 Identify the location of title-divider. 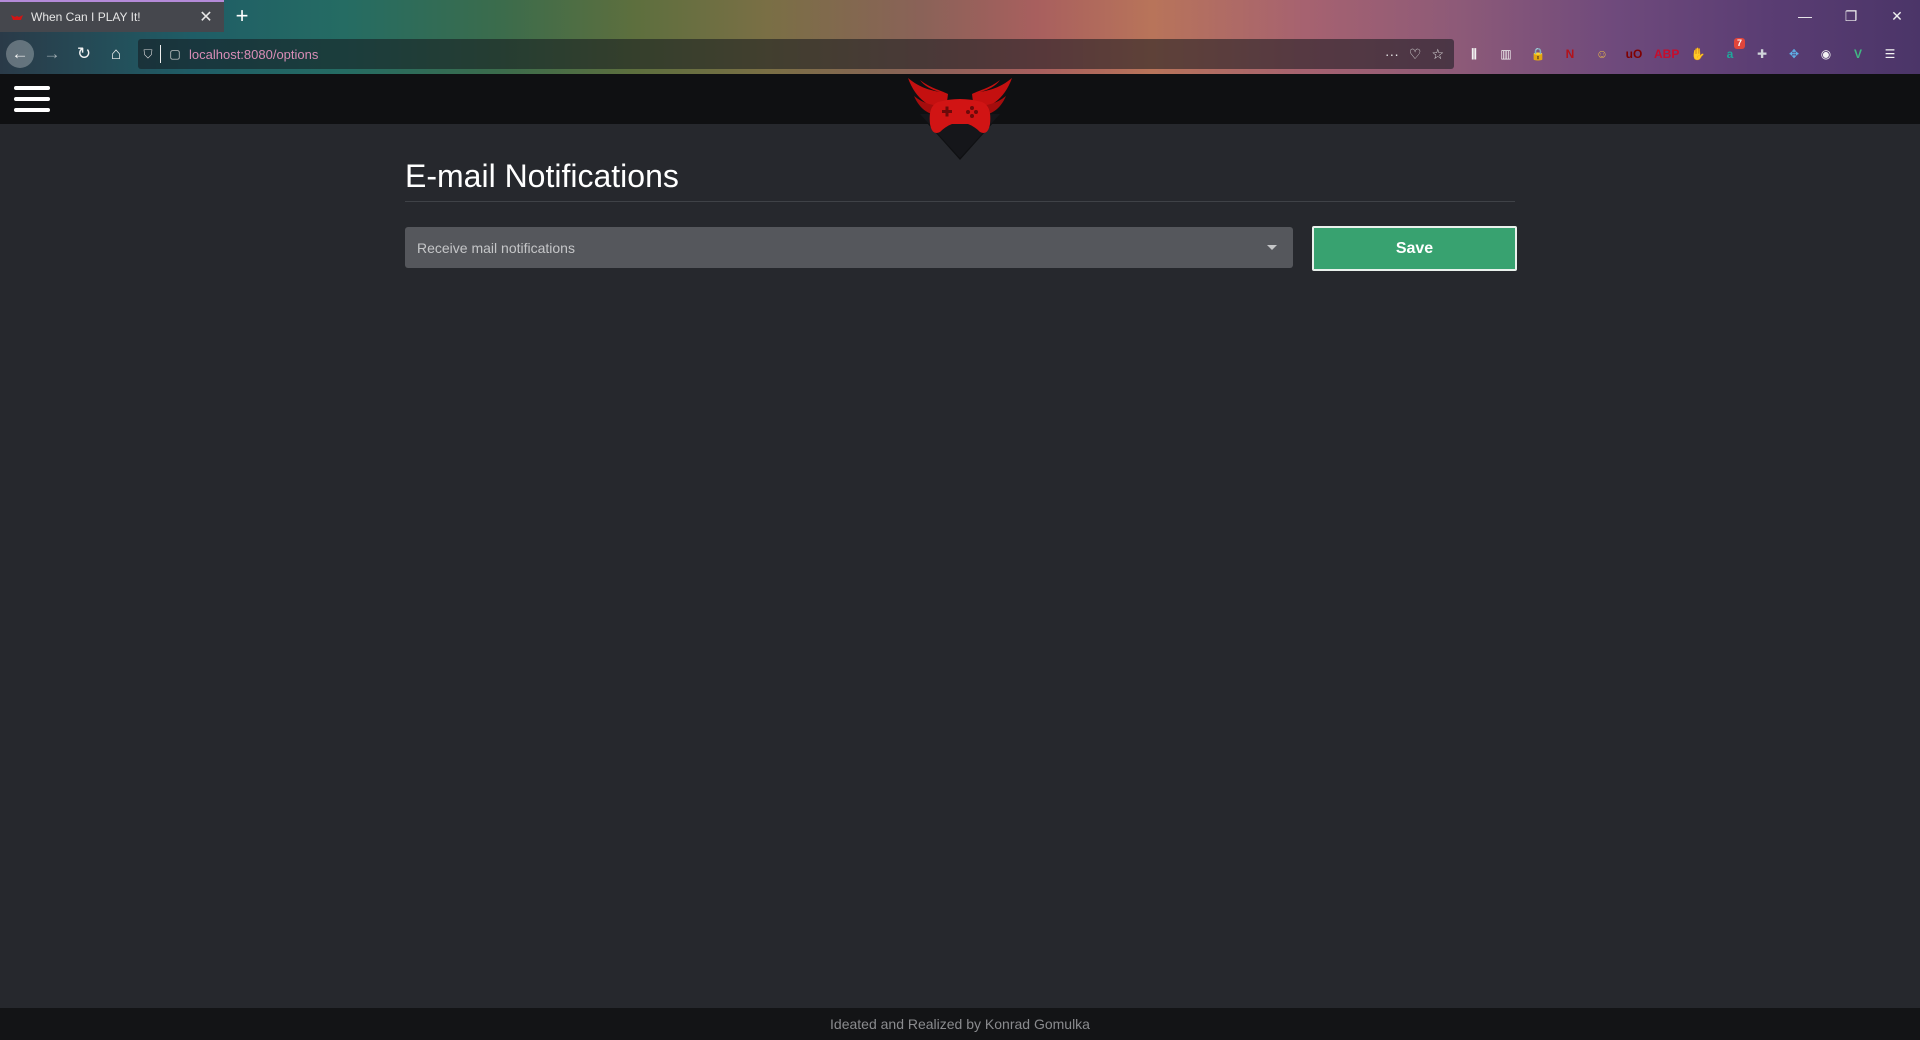
(960, 201).